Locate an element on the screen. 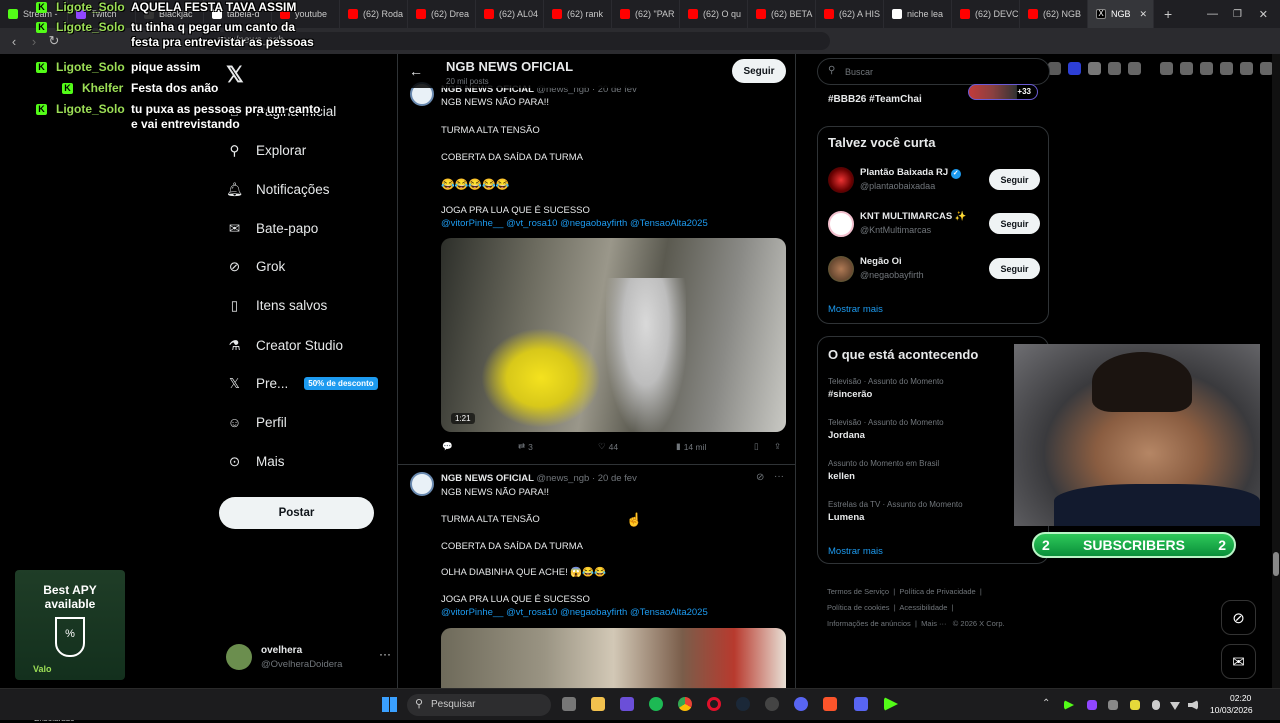 The height and width of the screenshot is (723, 1280). mic-icon is located at coordinates (1156, 705).